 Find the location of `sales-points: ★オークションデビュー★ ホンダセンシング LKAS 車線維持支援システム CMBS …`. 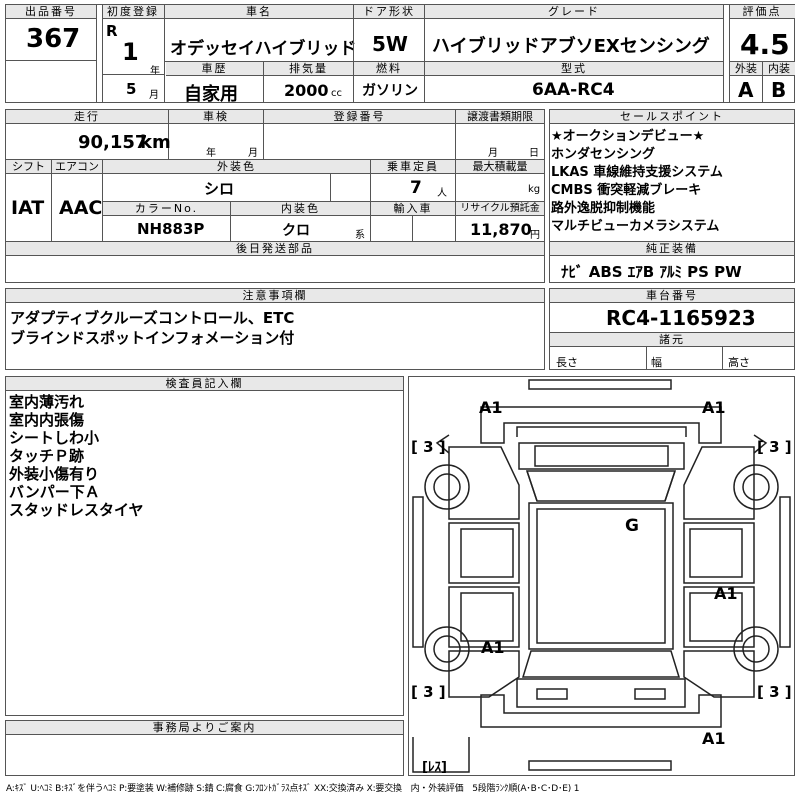

sales-points: ★オークションデビュー★ ホンダセンシング LKAS 車線維持支援システム CMBS … is located at coordinates (637, 182).